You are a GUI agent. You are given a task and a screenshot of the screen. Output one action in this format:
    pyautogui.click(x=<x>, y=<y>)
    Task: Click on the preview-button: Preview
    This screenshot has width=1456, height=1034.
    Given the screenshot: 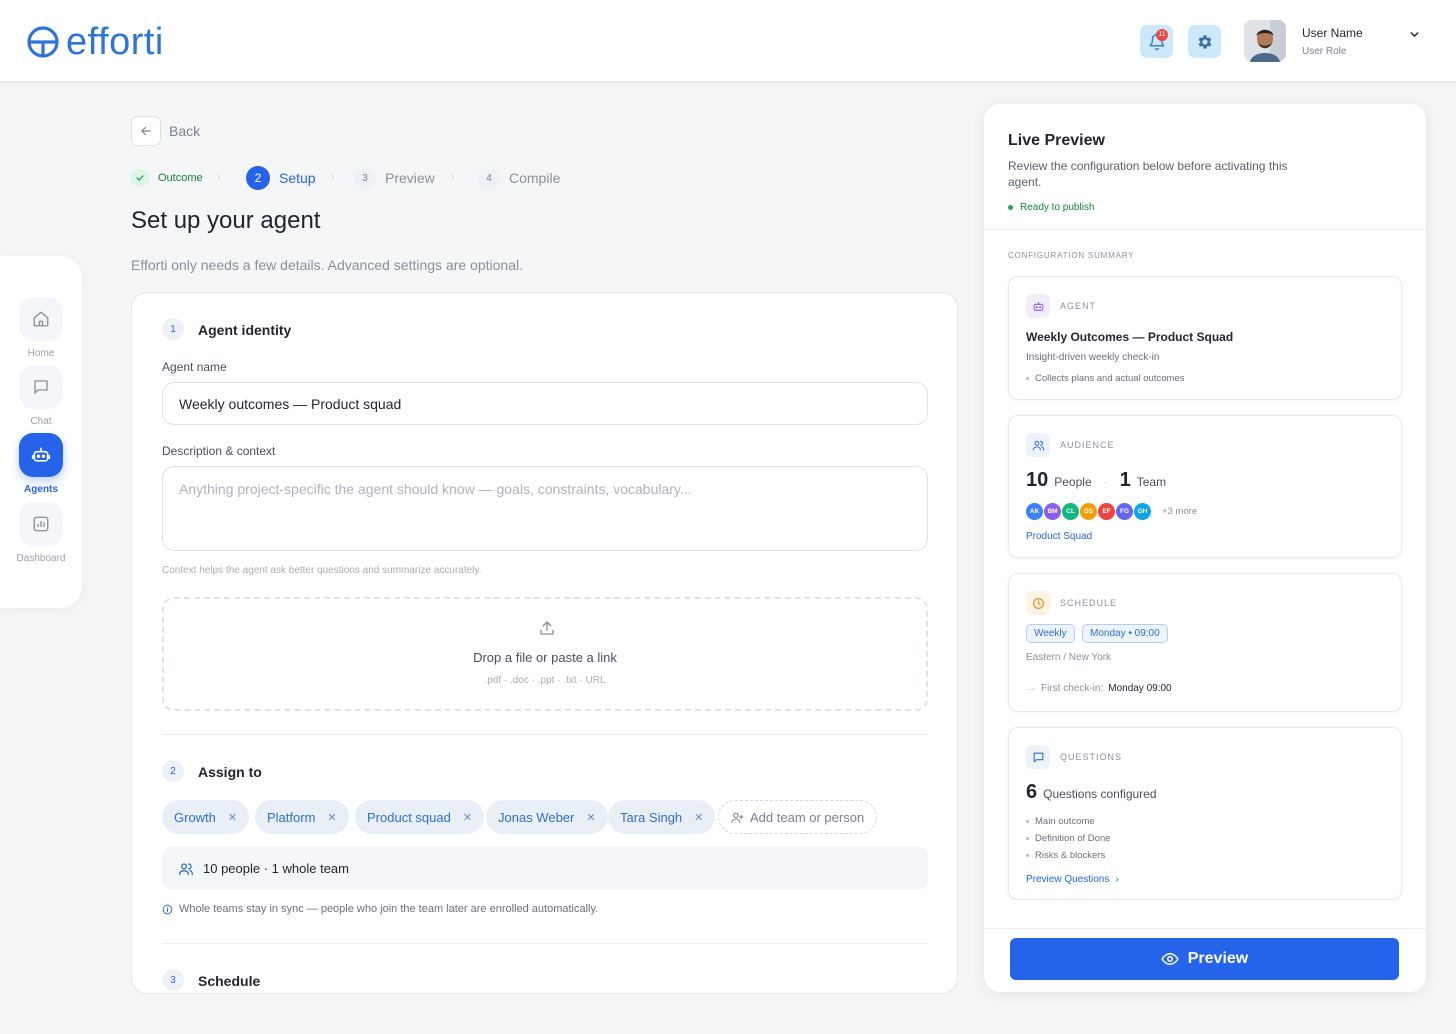 What is the action you would take?
    pyautogui.click(x=1204, y=959)
    